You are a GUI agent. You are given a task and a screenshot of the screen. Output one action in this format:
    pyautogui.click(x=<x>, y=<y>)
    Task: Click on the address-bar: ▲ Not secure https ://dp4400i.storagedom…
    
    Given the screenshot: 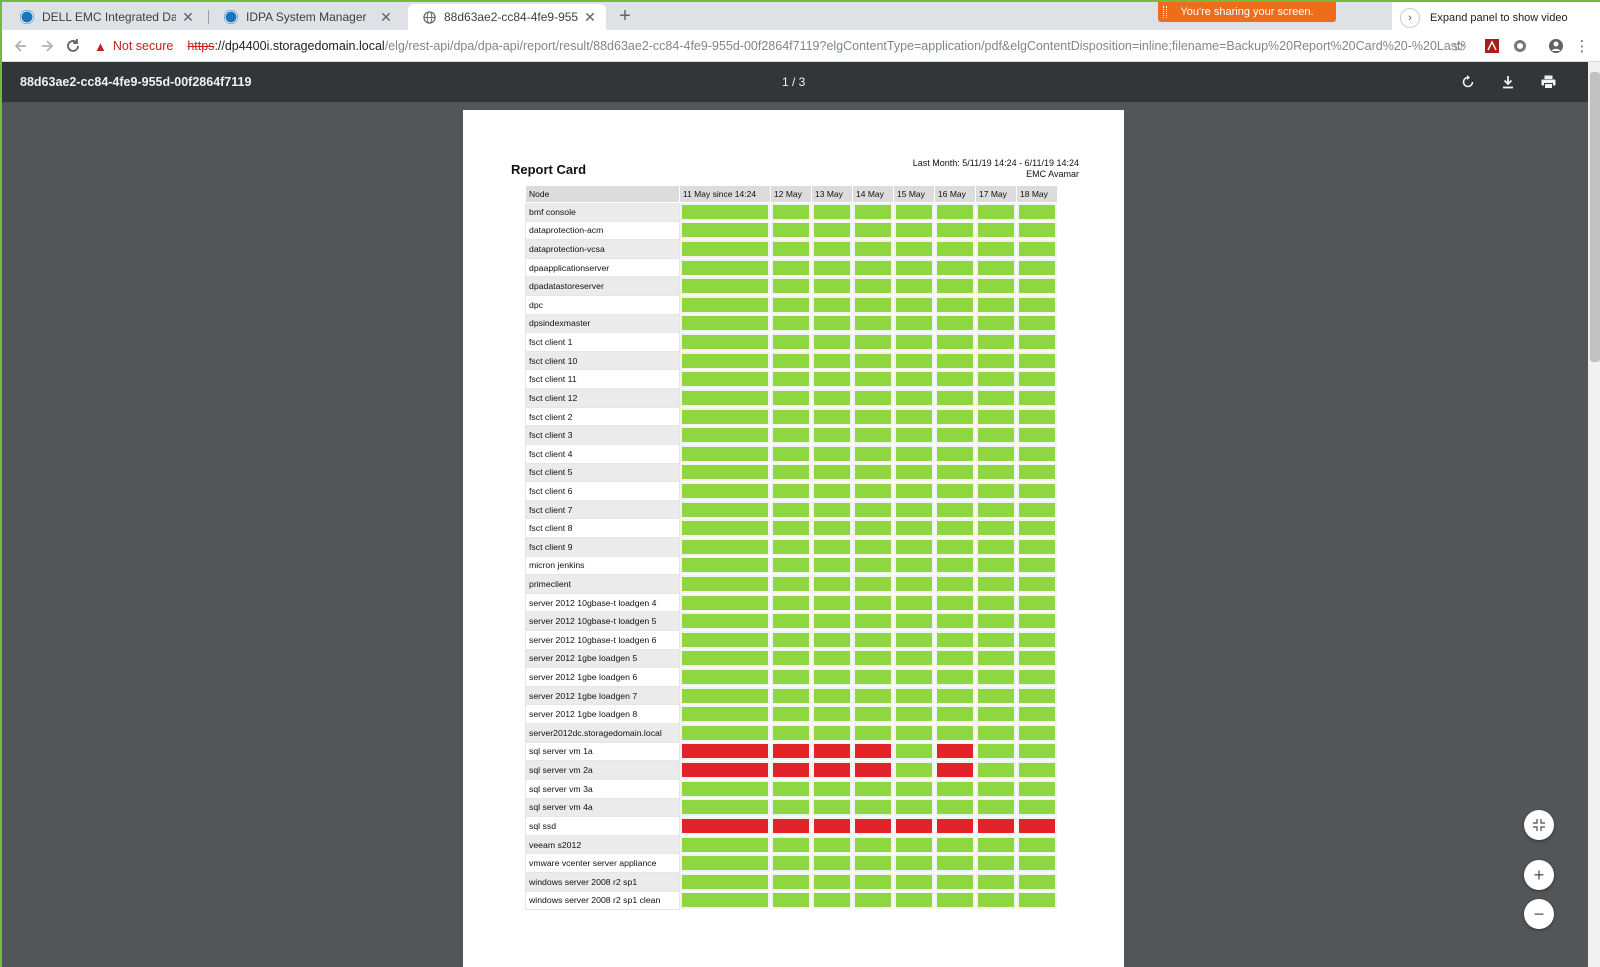 What is the action you would take?
    pyautogui.click(x=780, y=46)
    